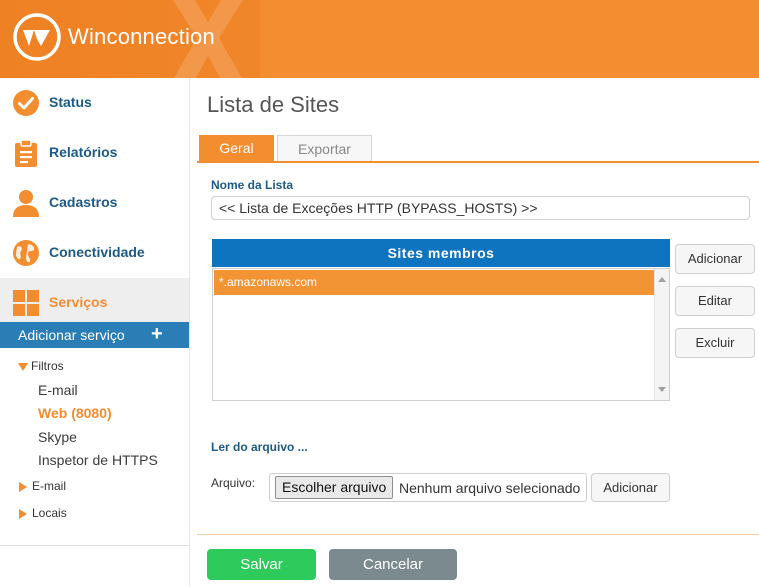 This screenshot has height=587, width=759. What do you see at coordinates (273, 104) in the screenshot?
I see `page-title: Lista de Sites` at bounding box center [273, 104].